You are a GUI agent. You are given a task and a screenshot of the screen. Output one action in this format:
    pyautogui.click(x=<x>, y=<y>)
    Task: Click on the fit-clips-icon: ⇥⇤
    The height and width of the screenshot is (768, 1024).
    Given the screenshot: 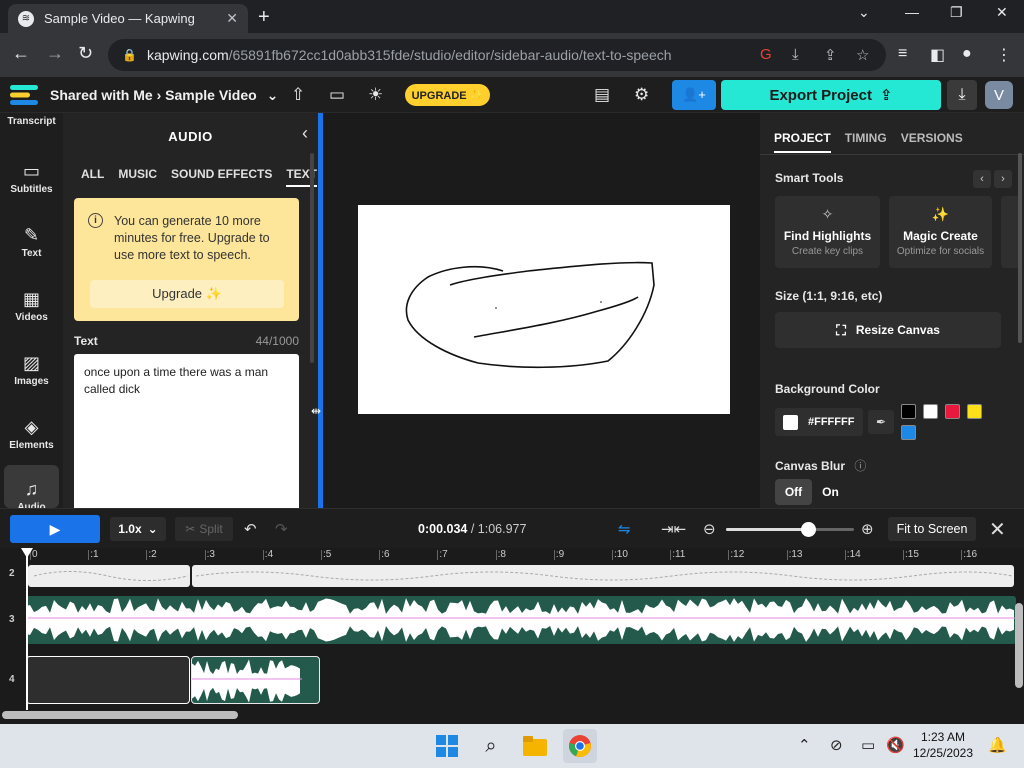 What is the action you would take?
    pyautogui.click(x=673, y=529)
    